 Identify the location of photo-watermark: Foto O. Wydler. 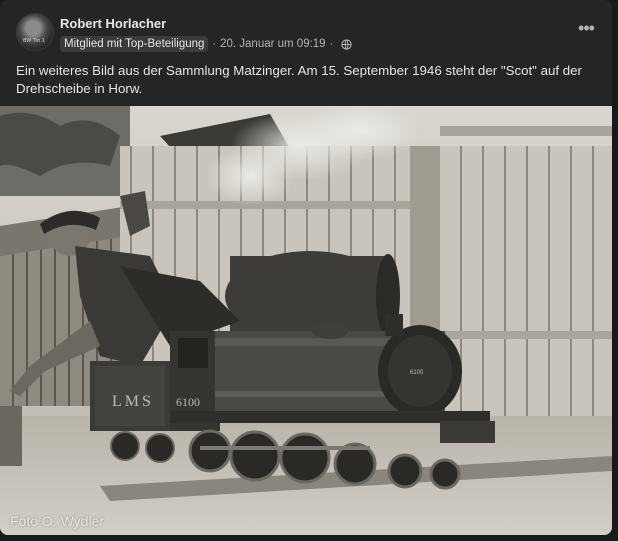
(57, 521).